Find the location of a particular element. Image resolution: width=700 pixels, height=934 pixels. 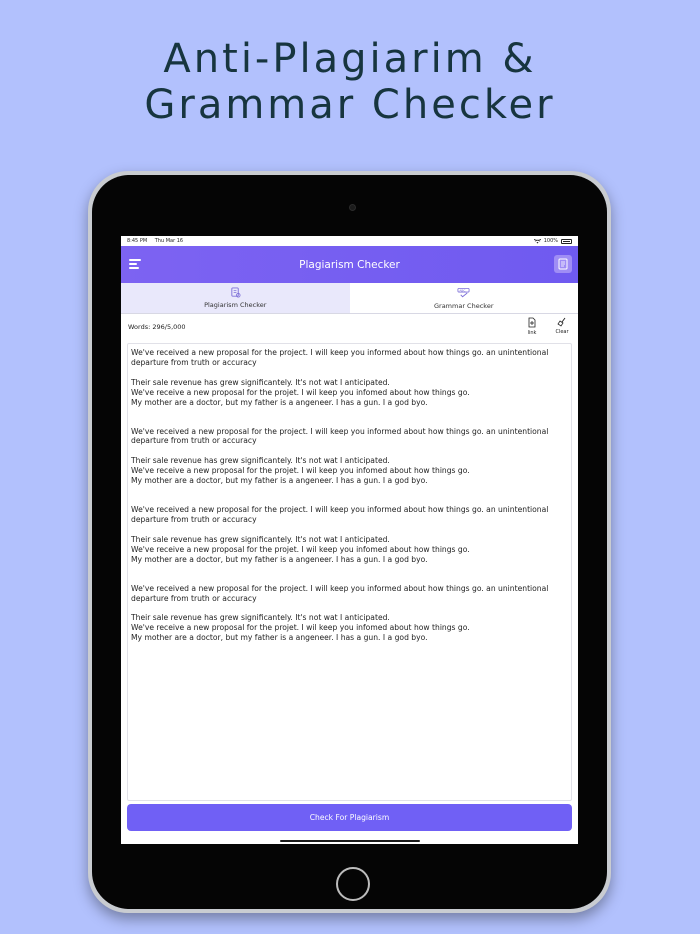

document-icon is located at coordinates (563, 264).